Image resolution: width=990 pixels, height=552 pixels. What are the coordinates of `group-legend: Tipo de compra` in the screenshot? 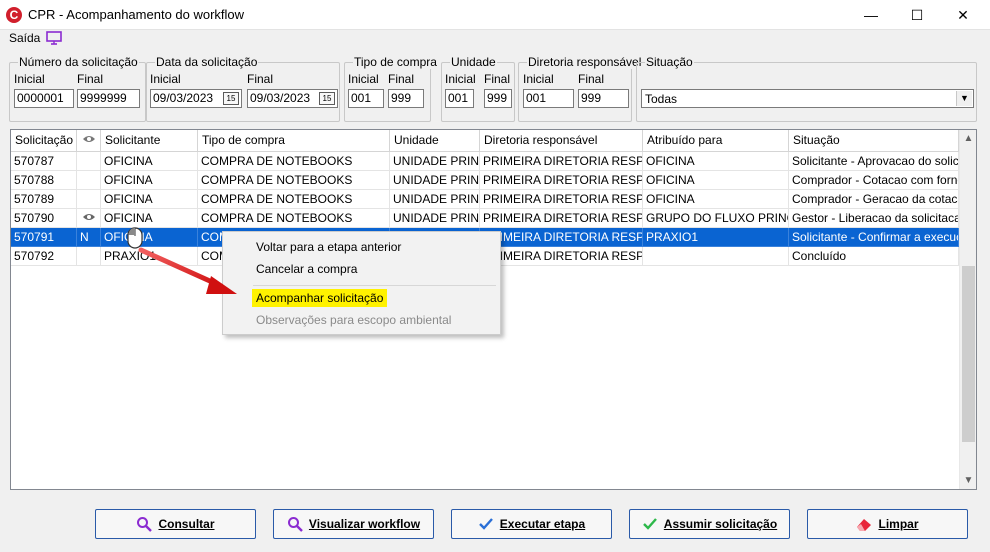 It's located at (395, 62).